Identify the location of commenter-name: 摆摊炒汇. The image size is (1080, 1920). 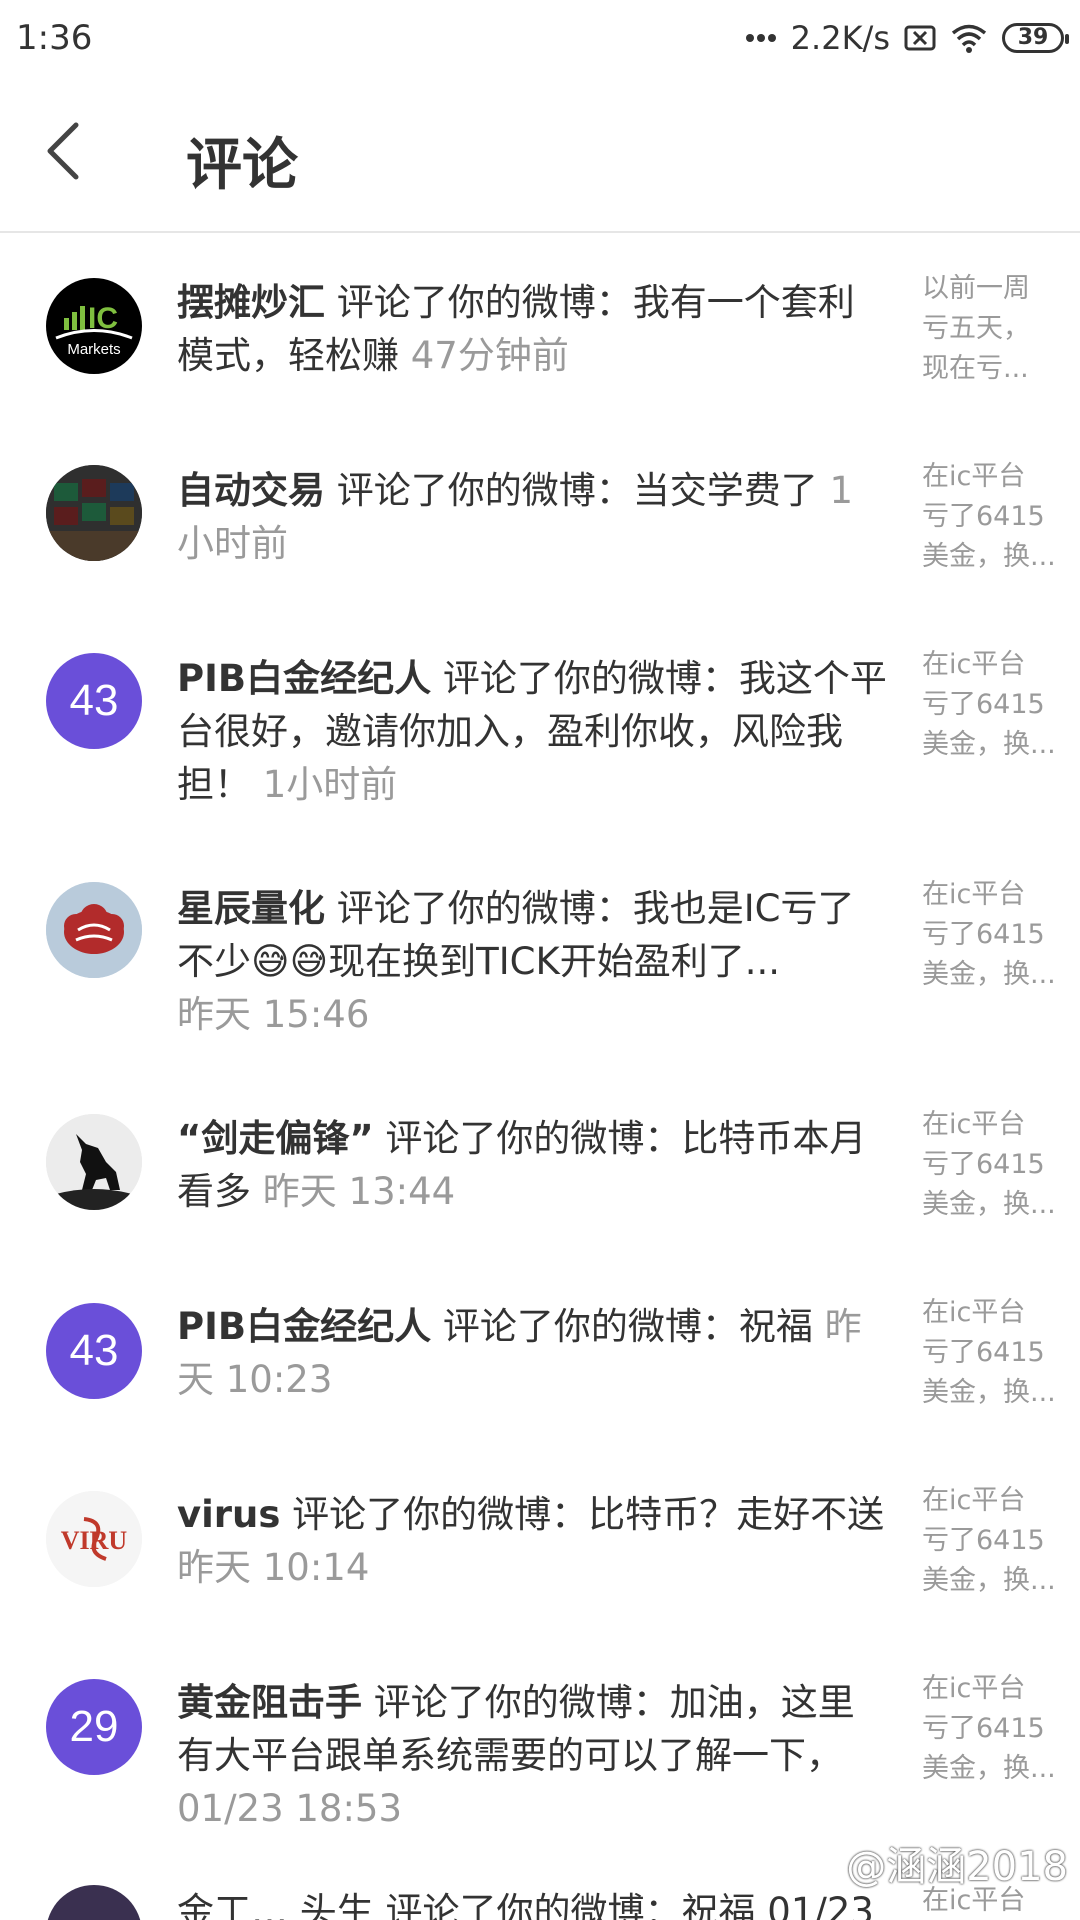
(251, 302).